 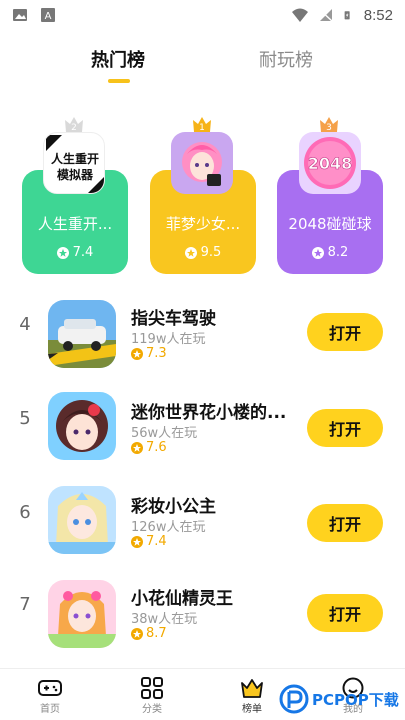 What do you see at coordinates (118, 59) in the screenshot?
I see `tab-hot-ranking: 热门榜` at bounding box center [118, 59].